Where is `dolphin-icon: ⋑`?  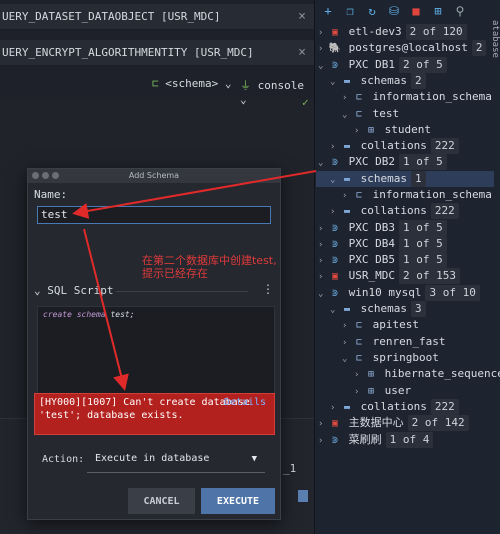 dolphin-icon: ⋑ is located at coordinates (335, 244).